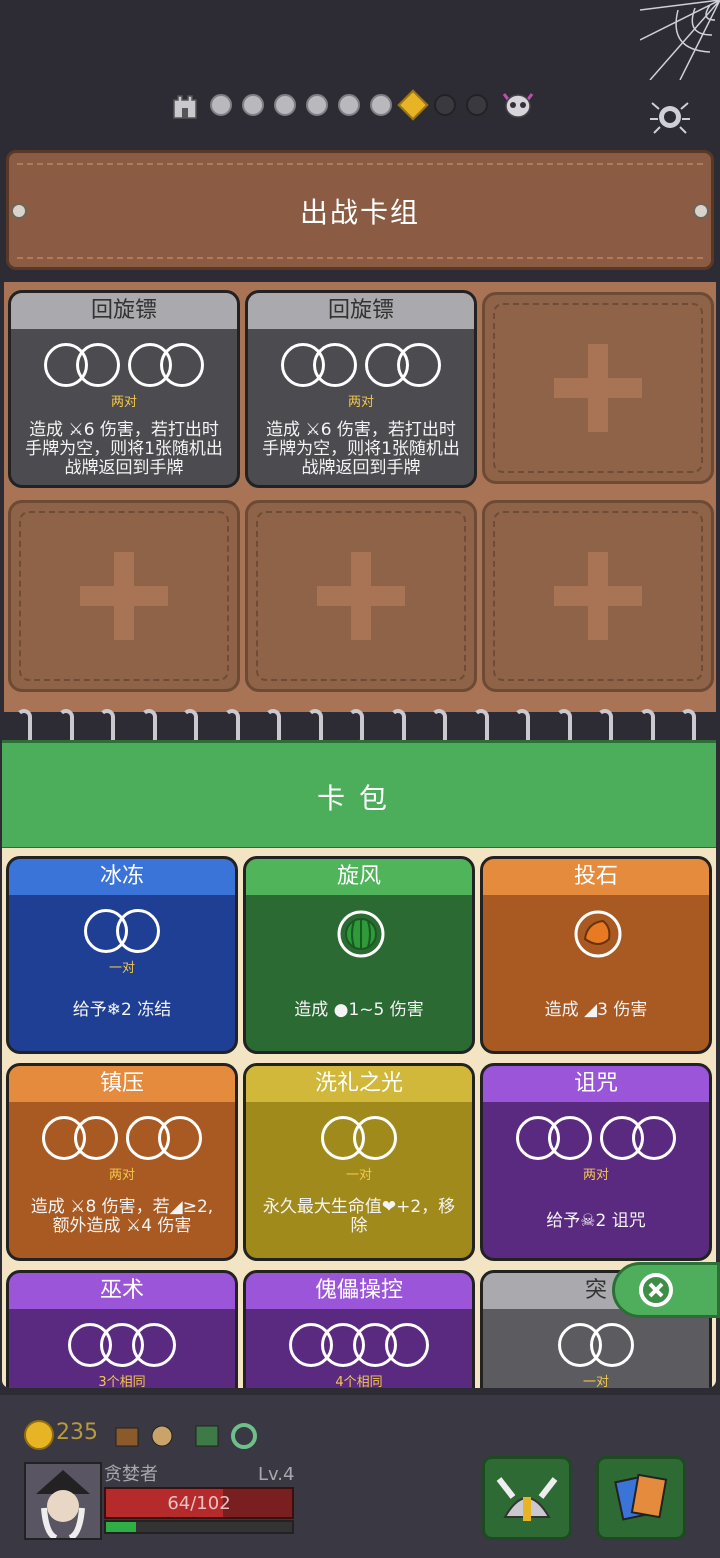  I want to click on card-desc: 永久最大生命值❤+2，移 除, so click(359, 1216).